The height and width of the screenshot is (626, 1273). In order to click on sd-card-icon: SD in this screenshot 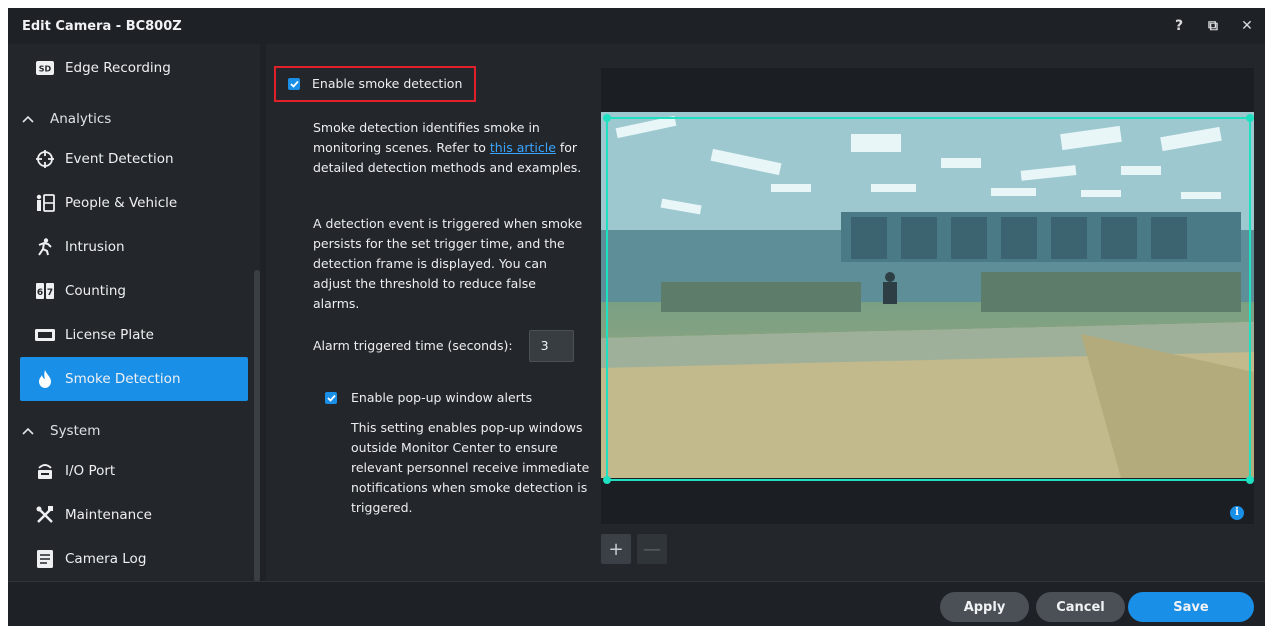, I will do `click(45, 68)`.